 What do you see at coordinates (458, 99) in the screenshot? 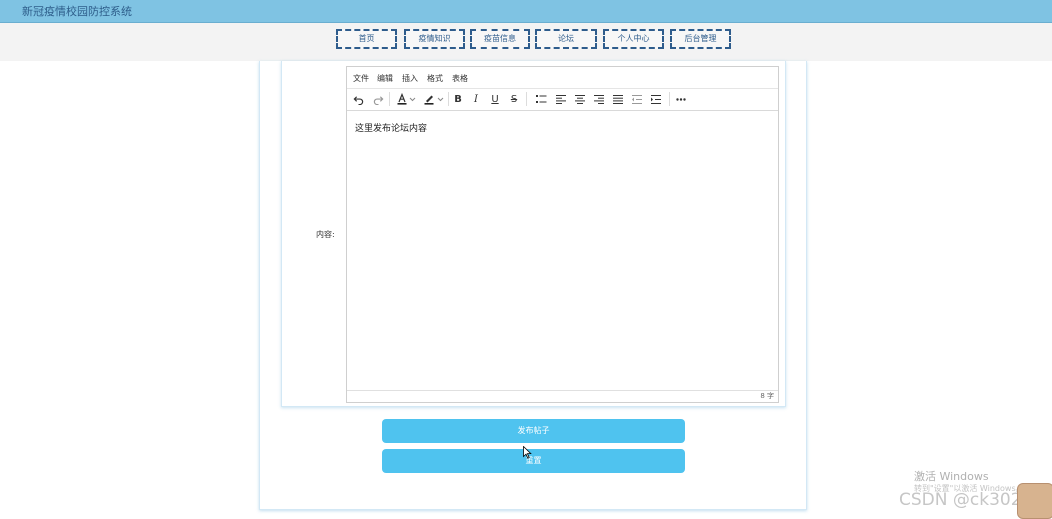
I see `bold-icon: B` at bounding box center [458, 99].